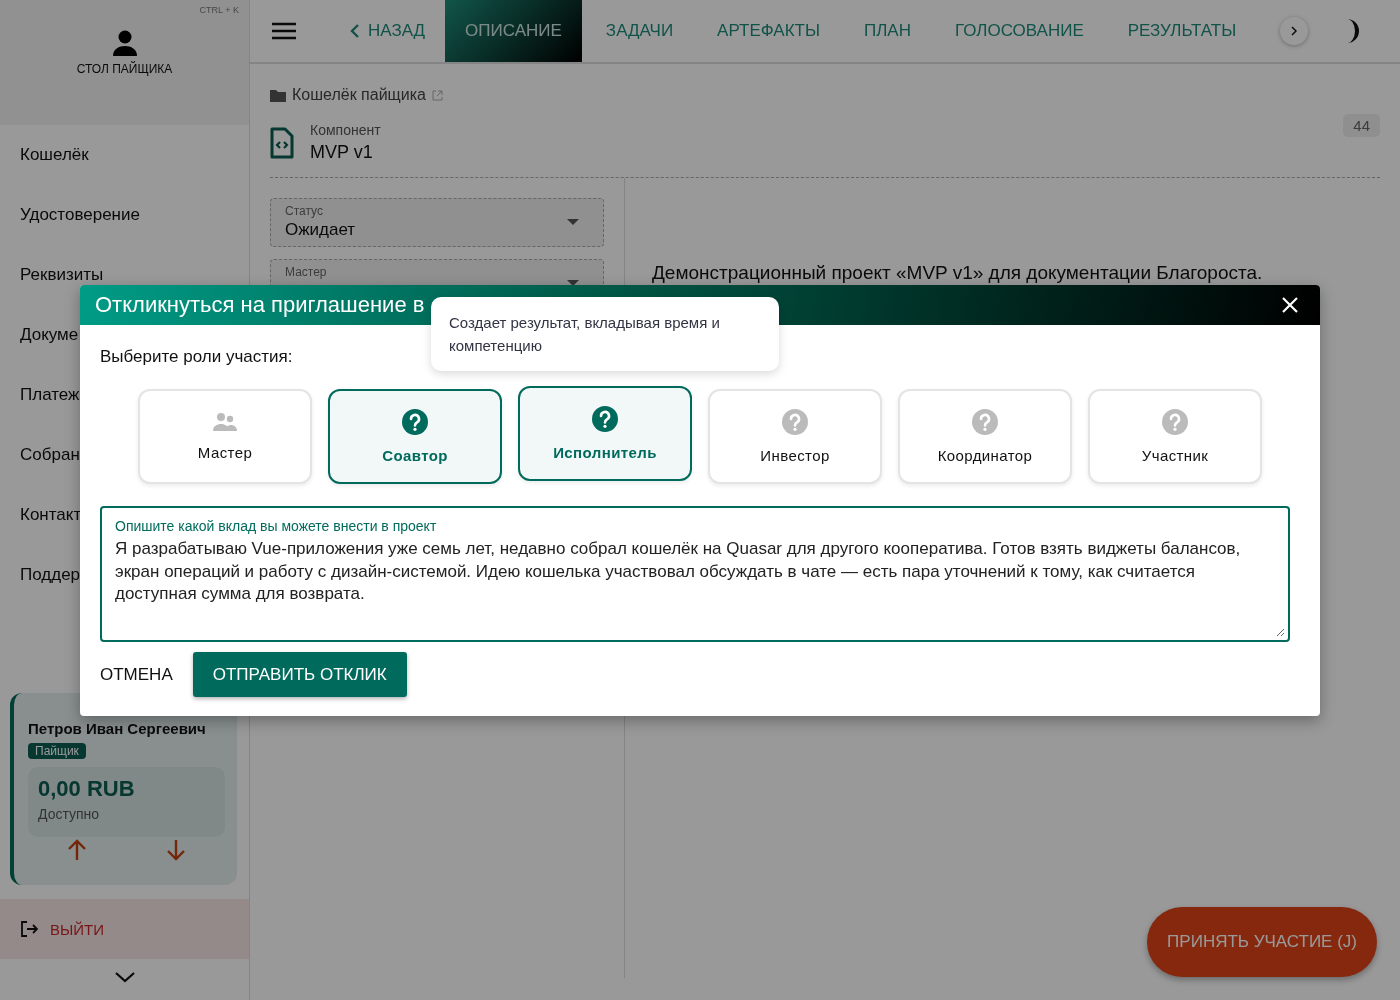 The height and width of the screenshot is (1000, 1400). What do you see at coordinates (415, 436) in the screenshot?
I see `role-option: Соавтор` at bounding box center [415, 436].